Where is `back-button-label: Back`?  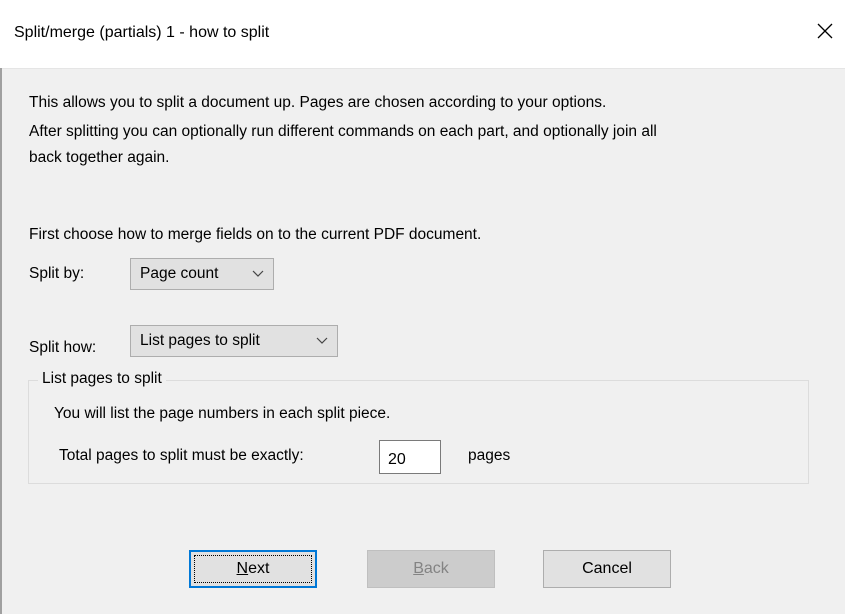 back-button-label: Back is located at coordinates (431, 568).